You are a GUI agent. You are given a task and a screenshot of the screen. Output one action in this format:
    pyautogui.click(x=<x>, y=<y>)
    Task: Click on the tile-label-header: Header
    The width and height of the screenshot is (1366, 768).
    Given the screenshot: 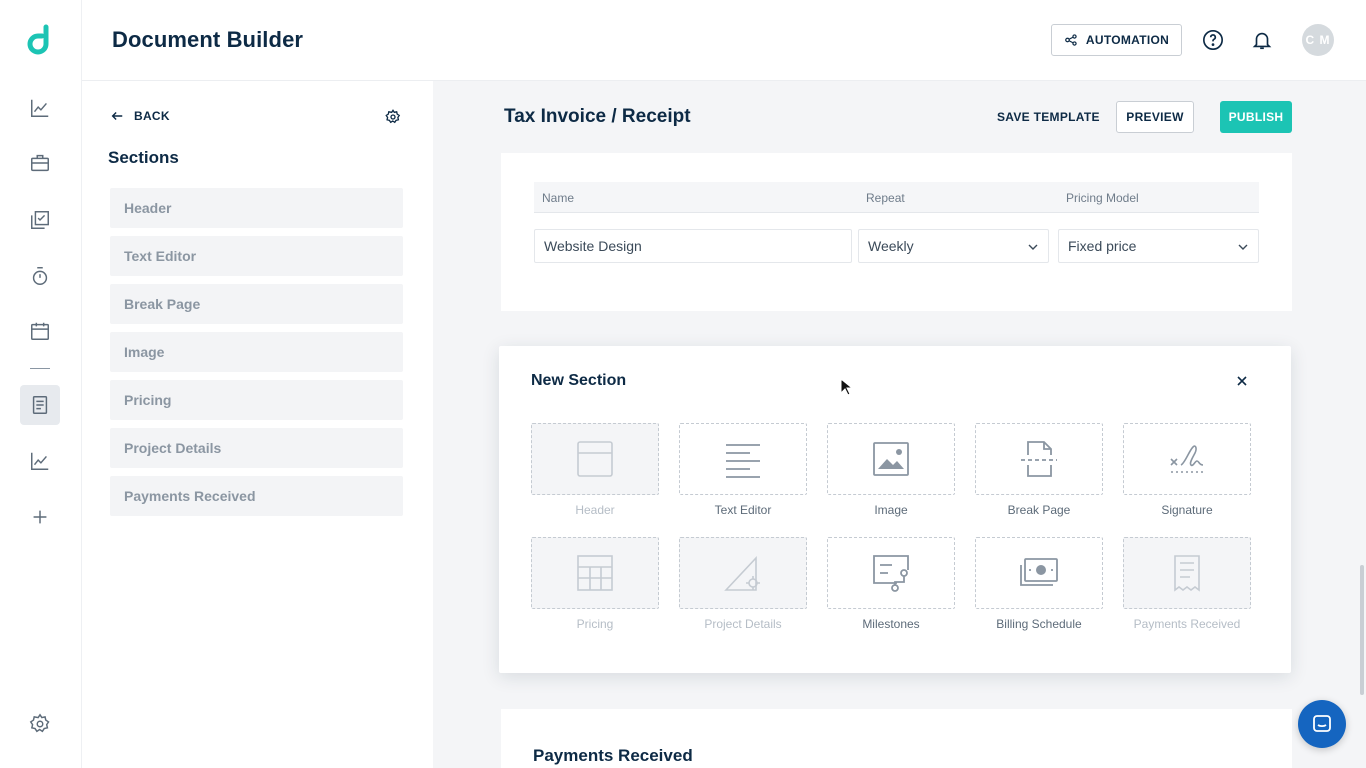 What is the action you would take?
    pyautogui.click(x=595, y=510)
    